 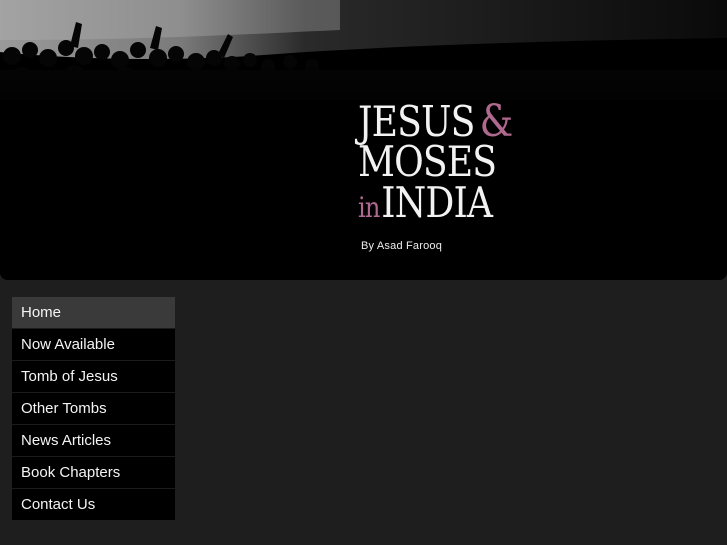 What do you see at coordinates (435, 122) in the screenshot?
I see `title-line-1: JESUS &` at bounding box center [435, 122].